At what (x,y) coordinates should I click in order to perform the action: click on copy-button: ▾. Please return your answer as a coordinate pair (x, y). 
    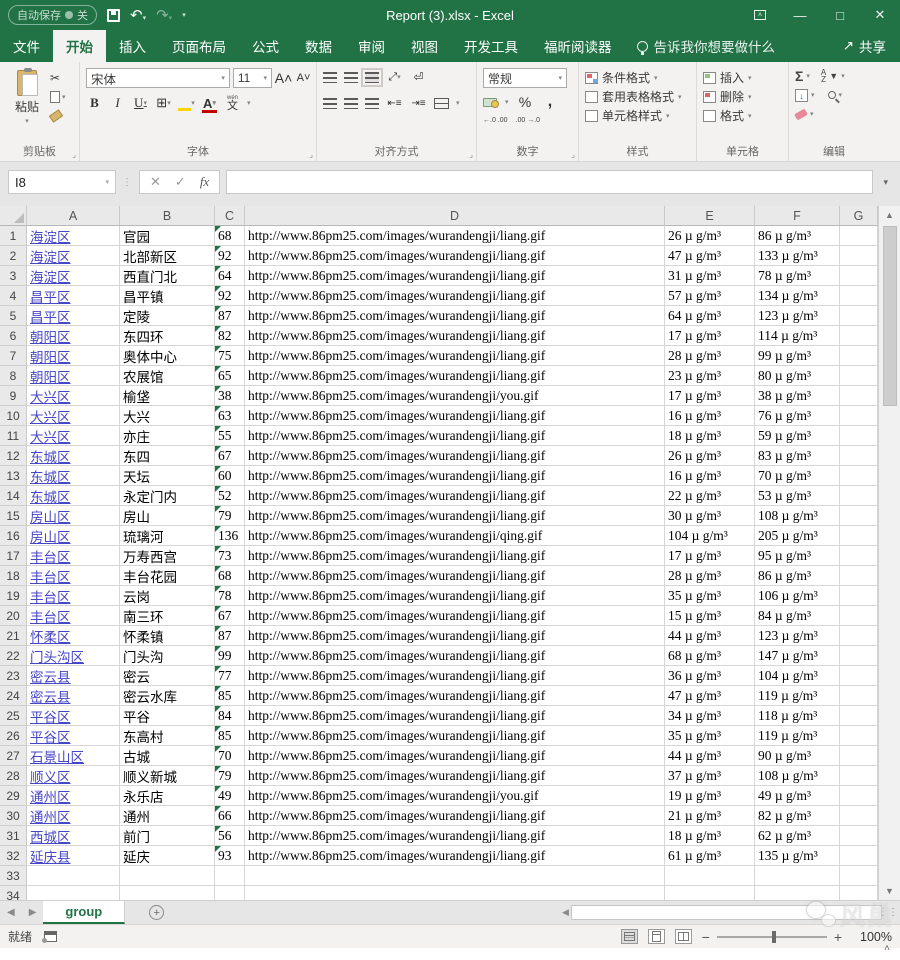
    Looking at the image, I should click on (58, 96).